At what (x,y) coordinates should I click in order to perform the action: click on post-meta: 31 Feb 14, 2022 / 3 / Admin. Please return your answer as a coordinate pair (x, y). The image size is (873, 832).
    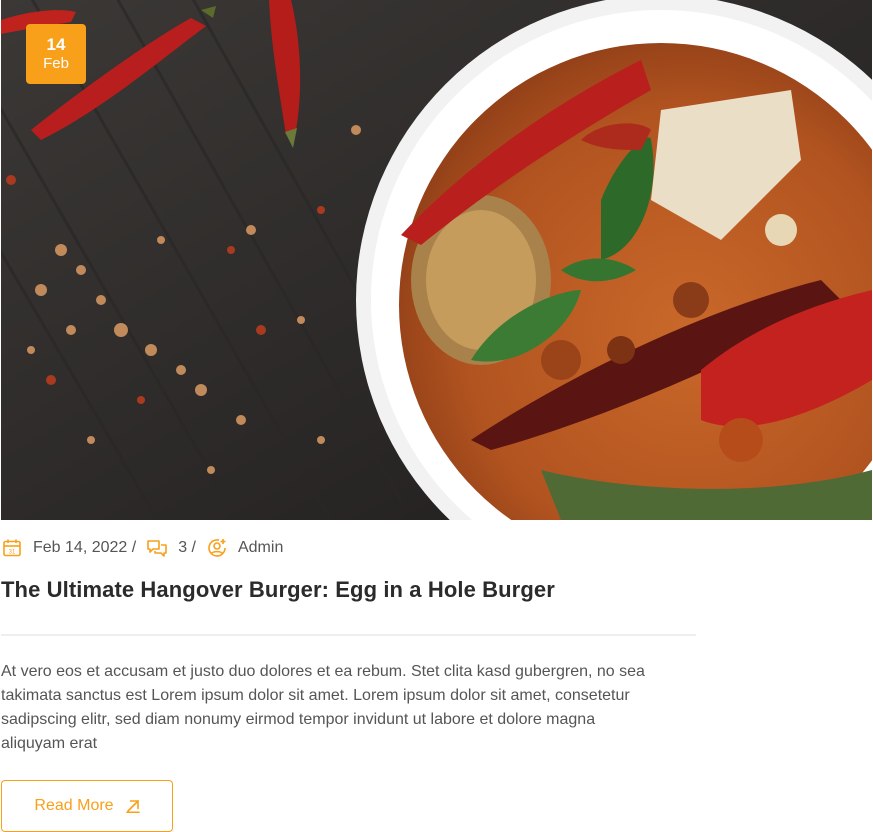
    Looking at the image, I should click on (147, 548).